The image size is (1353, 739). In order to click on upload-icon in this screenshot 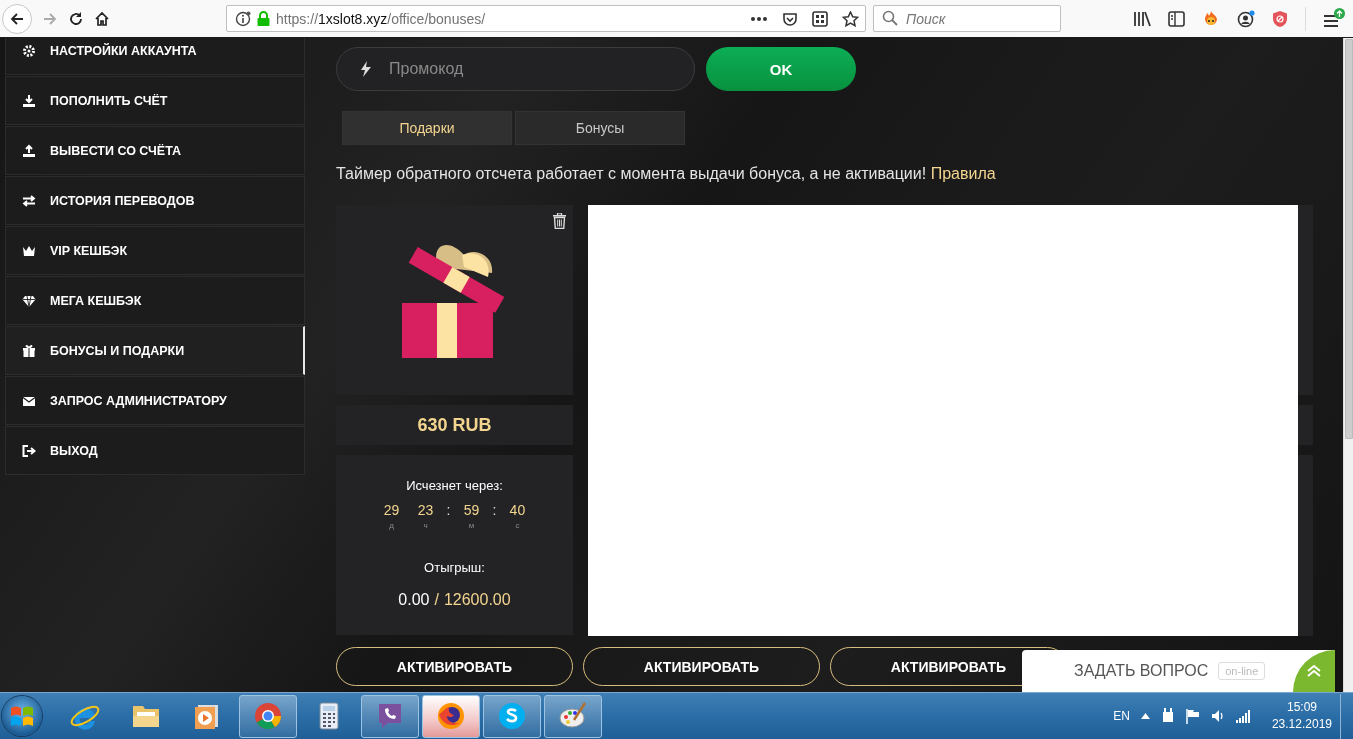, I will do `click(29, 150)`.